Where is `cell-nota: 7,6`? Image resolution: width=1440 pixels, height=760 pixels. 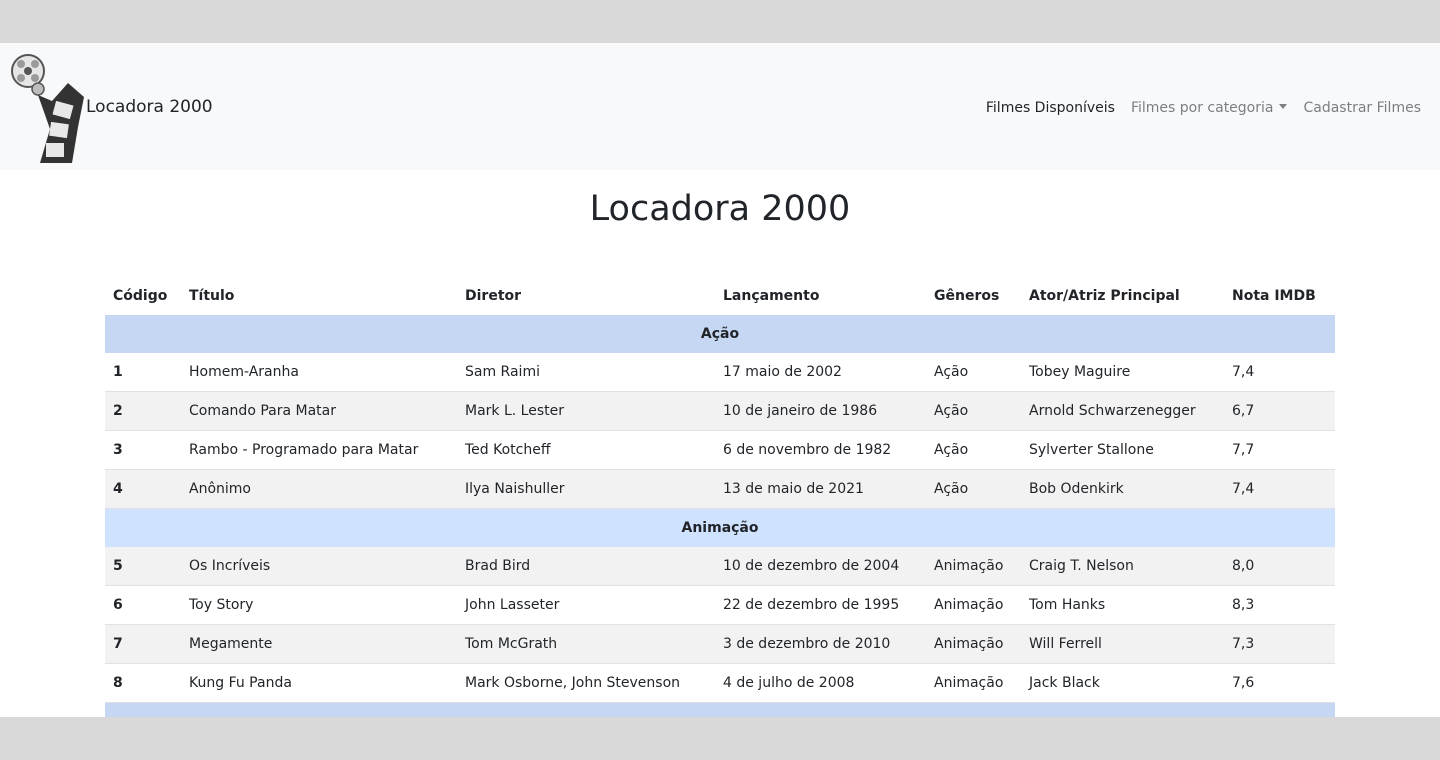 cell-nota: 7,6 is located at coordinates (1279, 683).